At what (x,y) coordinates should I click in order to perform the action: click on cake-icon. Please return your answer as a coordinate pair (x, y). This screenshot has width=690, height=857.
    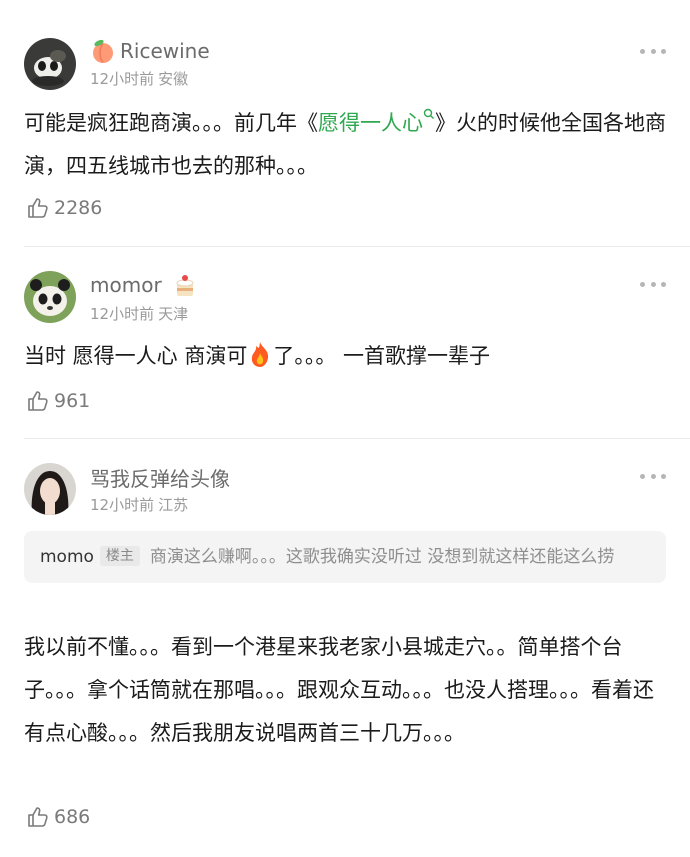
    Looking at the image, I should click on (185, 285).